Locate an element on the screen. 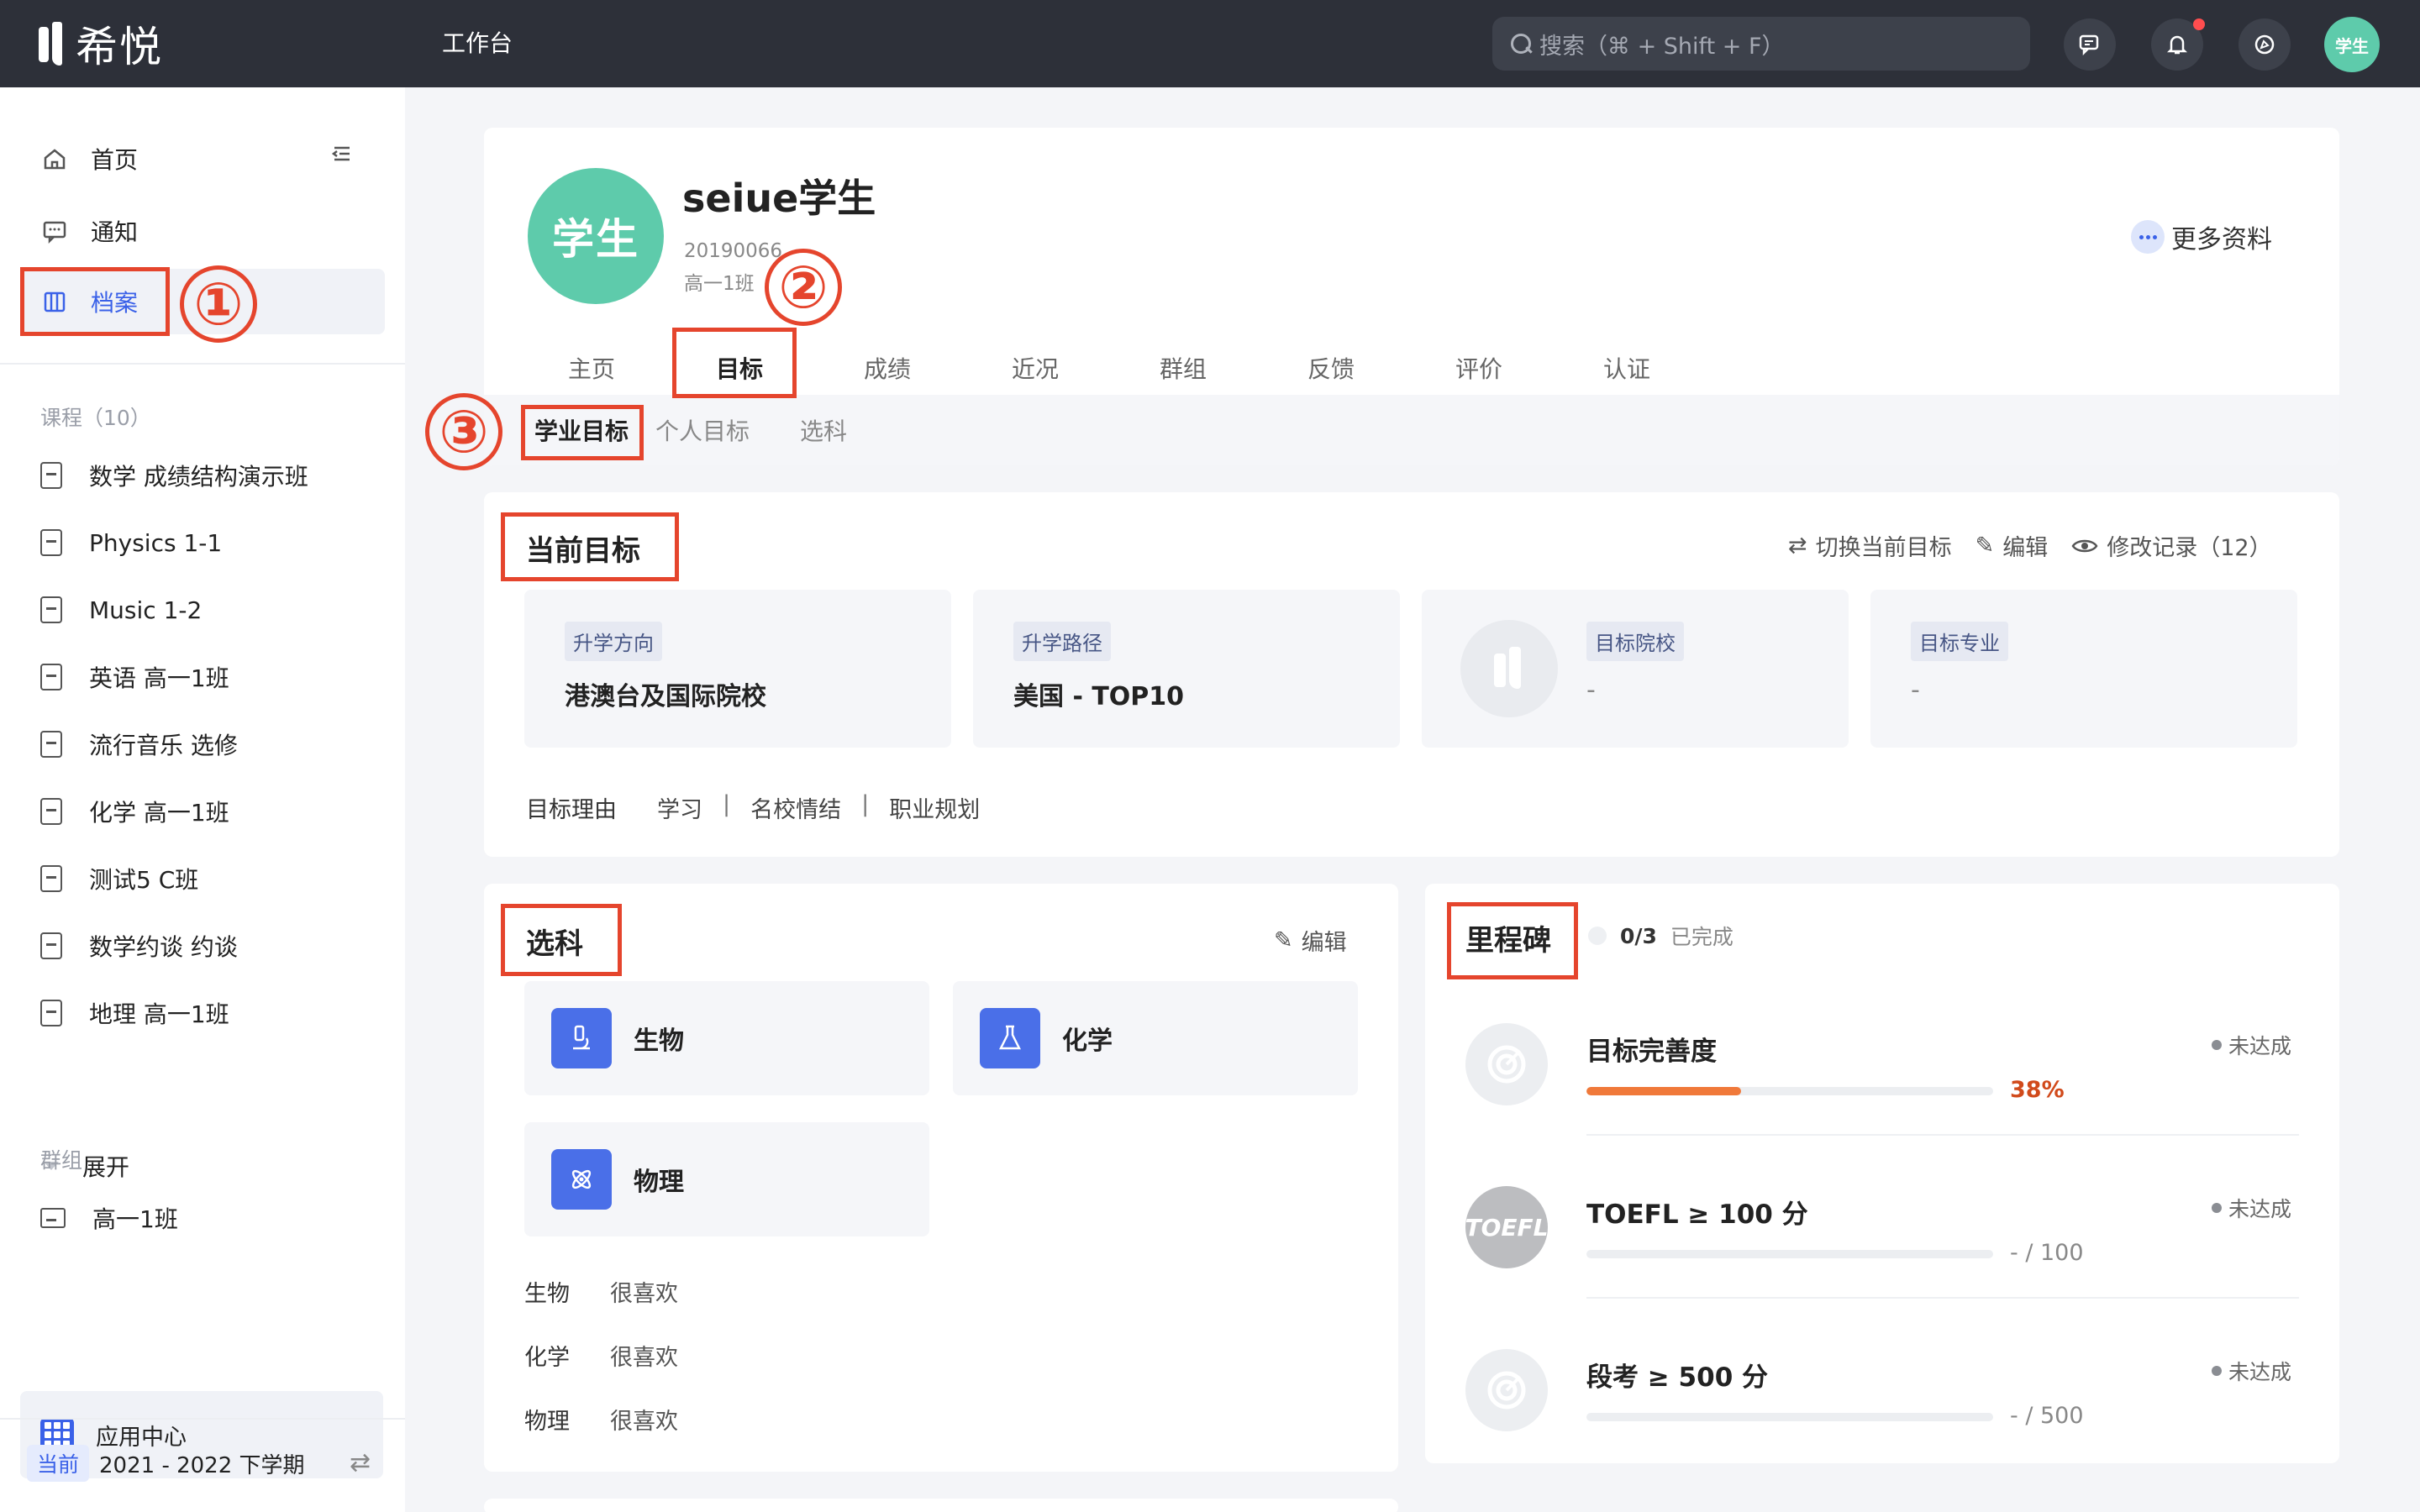 Image resolution: width=2420 pixels, height=1512 pixels. milestone-count: 0/3 已完成 is located at coordinates (1660, 936).